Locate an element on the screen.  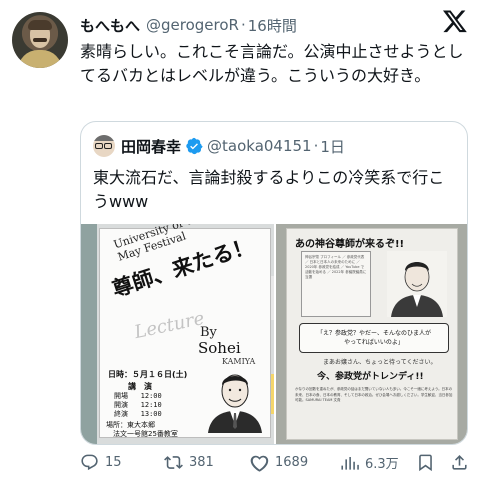
author-avatar is located at coordinates (40, 40).